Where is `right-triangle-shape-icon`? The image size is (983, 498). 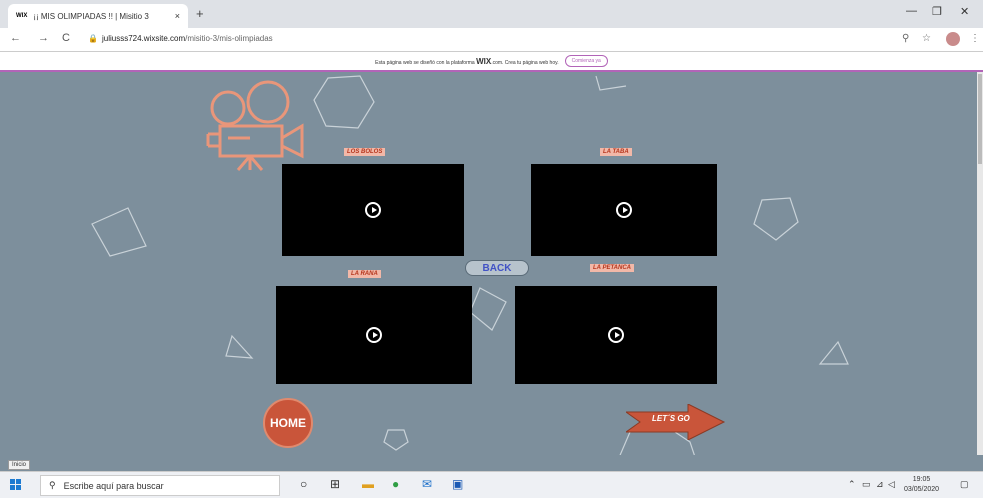 right-triangle-shape-icon is located at coordinates (833, 352).